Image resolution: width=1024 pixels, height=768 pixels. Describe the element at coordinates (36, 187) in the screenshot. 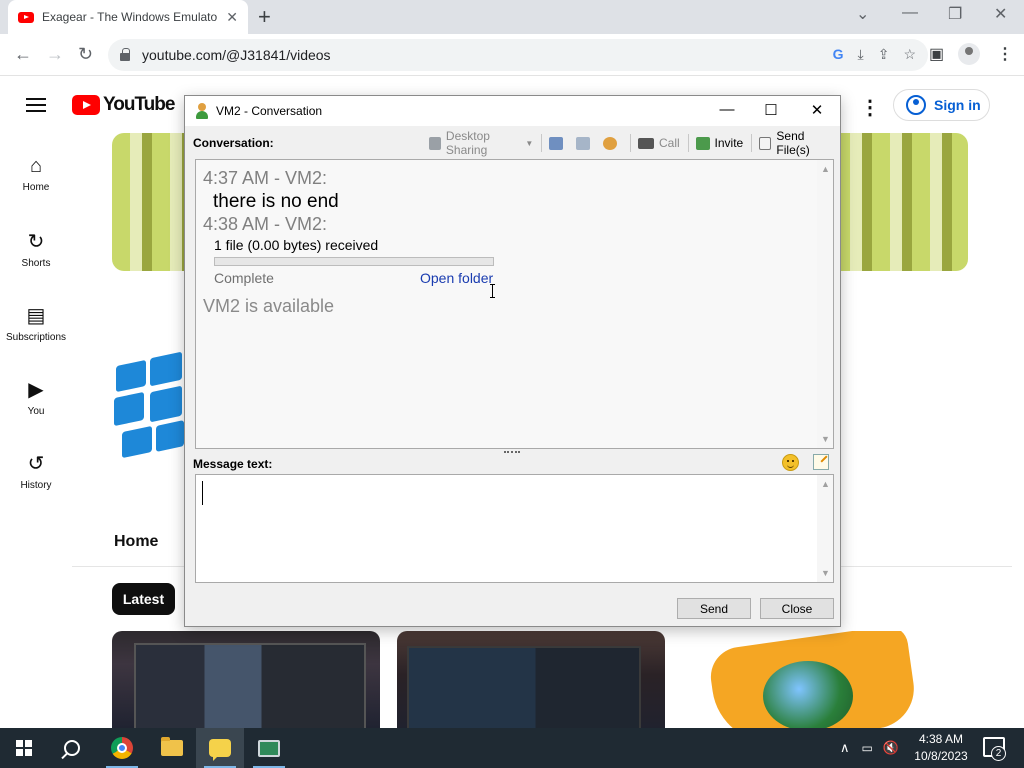

I see `sidebar-item-label: Home` at that location.